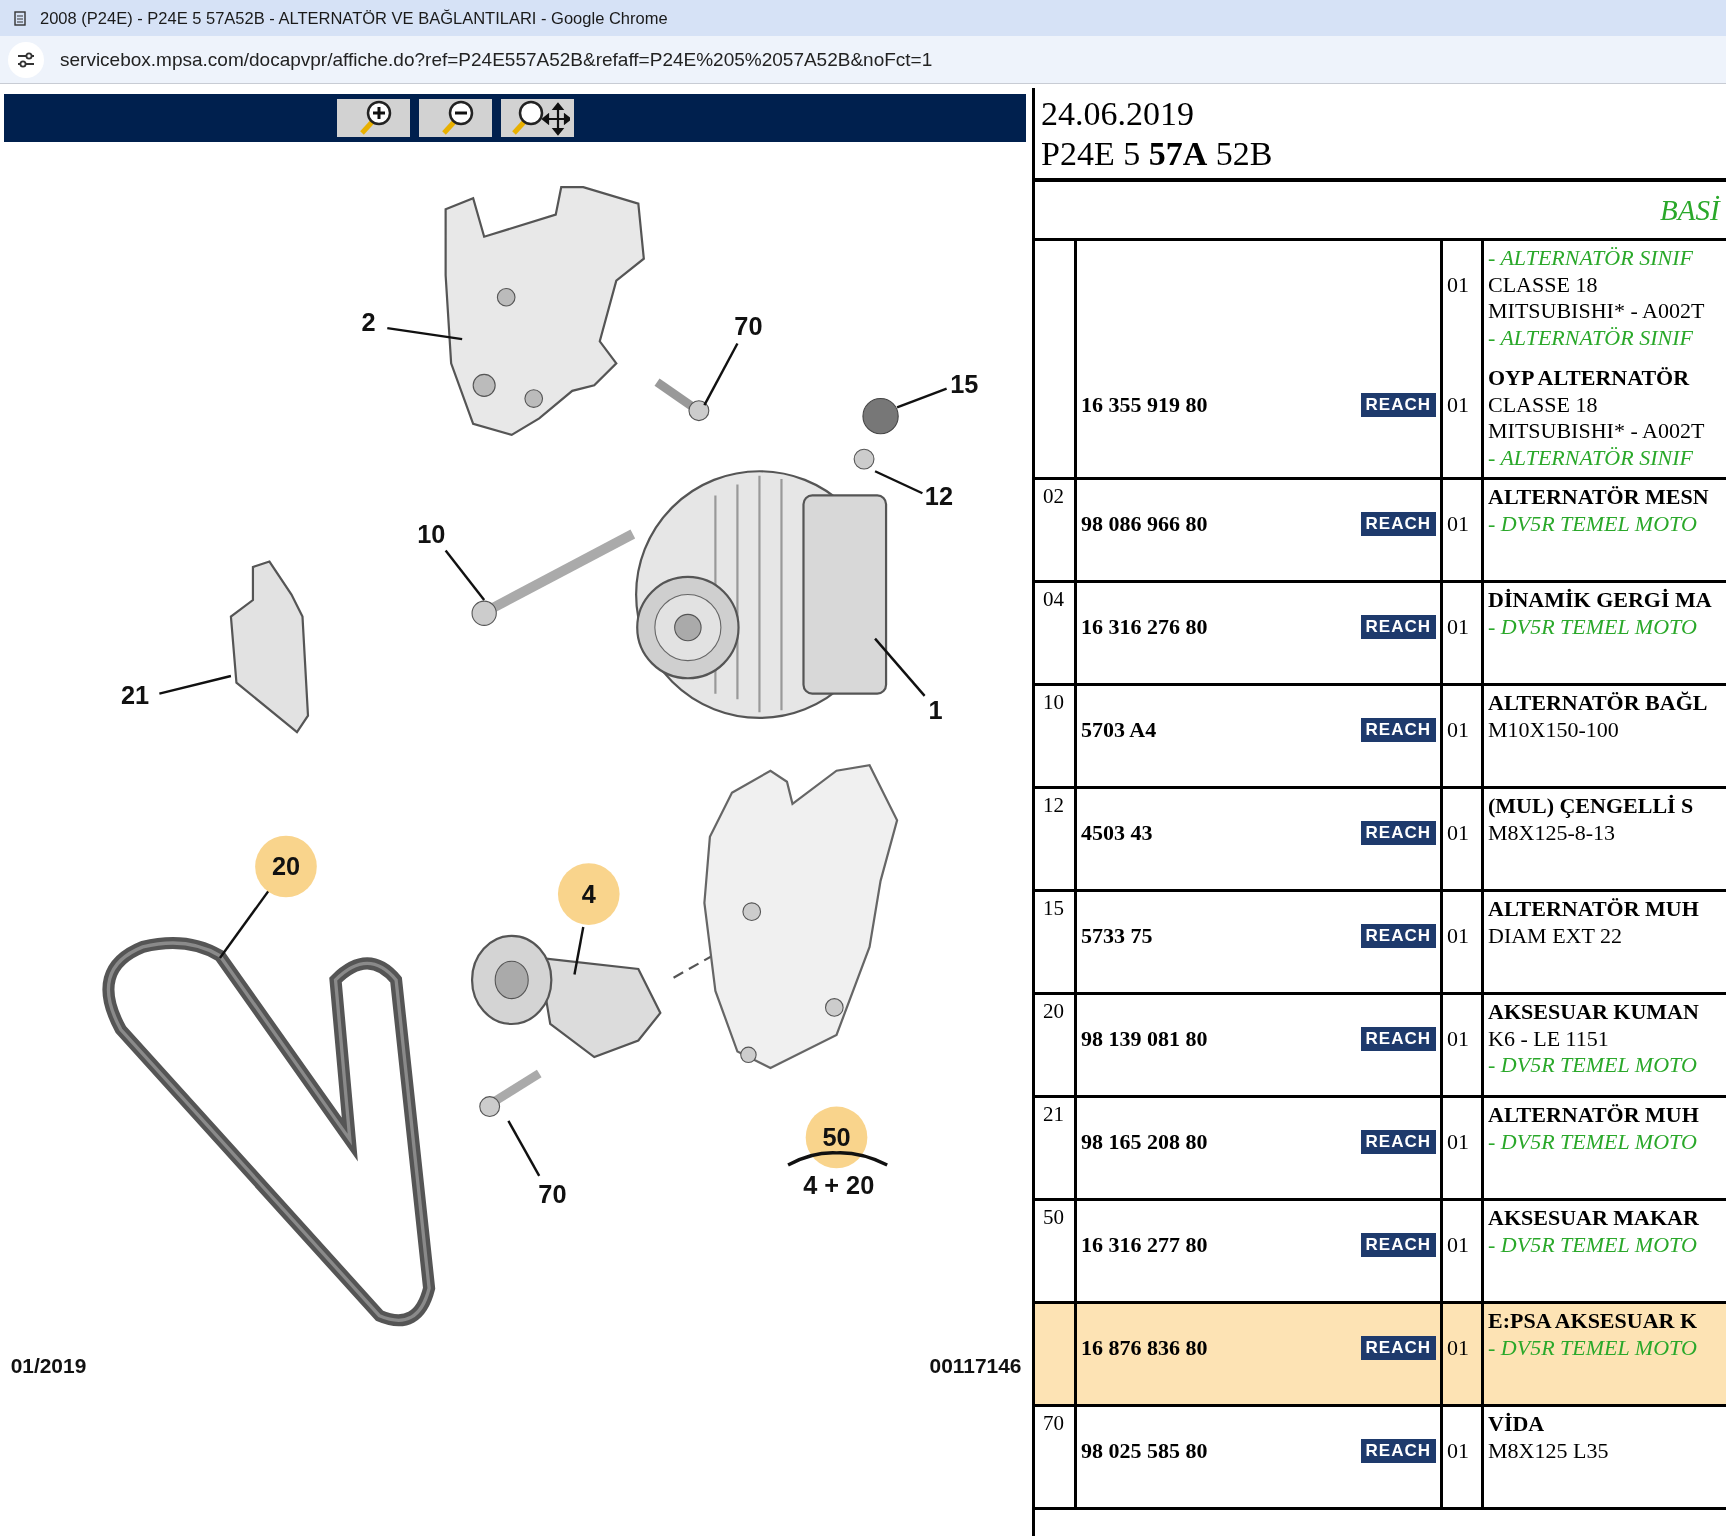 This screenshot has height=1536, width=1726. Describe the element at coordinates (1380, 360) in the screenshot. I see `table-row: 16 355 919 80 REACH 01 01 - ALTERNATÖR SINIF CLASSE 18 MITSUBISHI* - A002T - ALTERNATÖR SINIF OYP ALTERNATÖR CLASSE 18 MITSUBISHI* - A002T - ALTERNATÖR SINIF` at that location.